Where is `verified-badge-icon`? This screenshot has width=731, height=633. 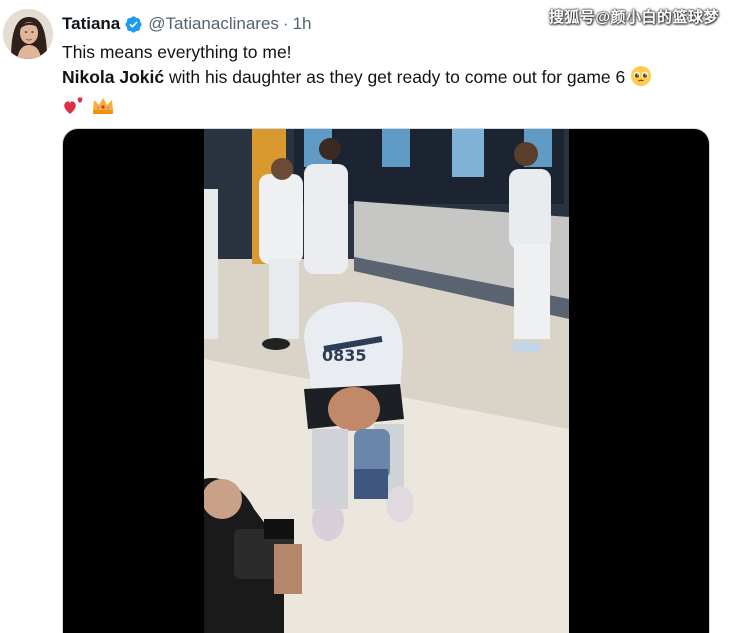
verified-badge-icon is located at coordinates (133, 24).